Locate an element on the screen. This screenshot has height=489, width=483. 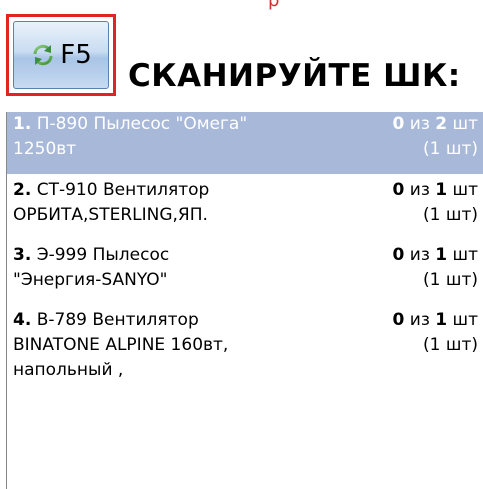
clipped-header-label: р is located at coordinates (274, 5).